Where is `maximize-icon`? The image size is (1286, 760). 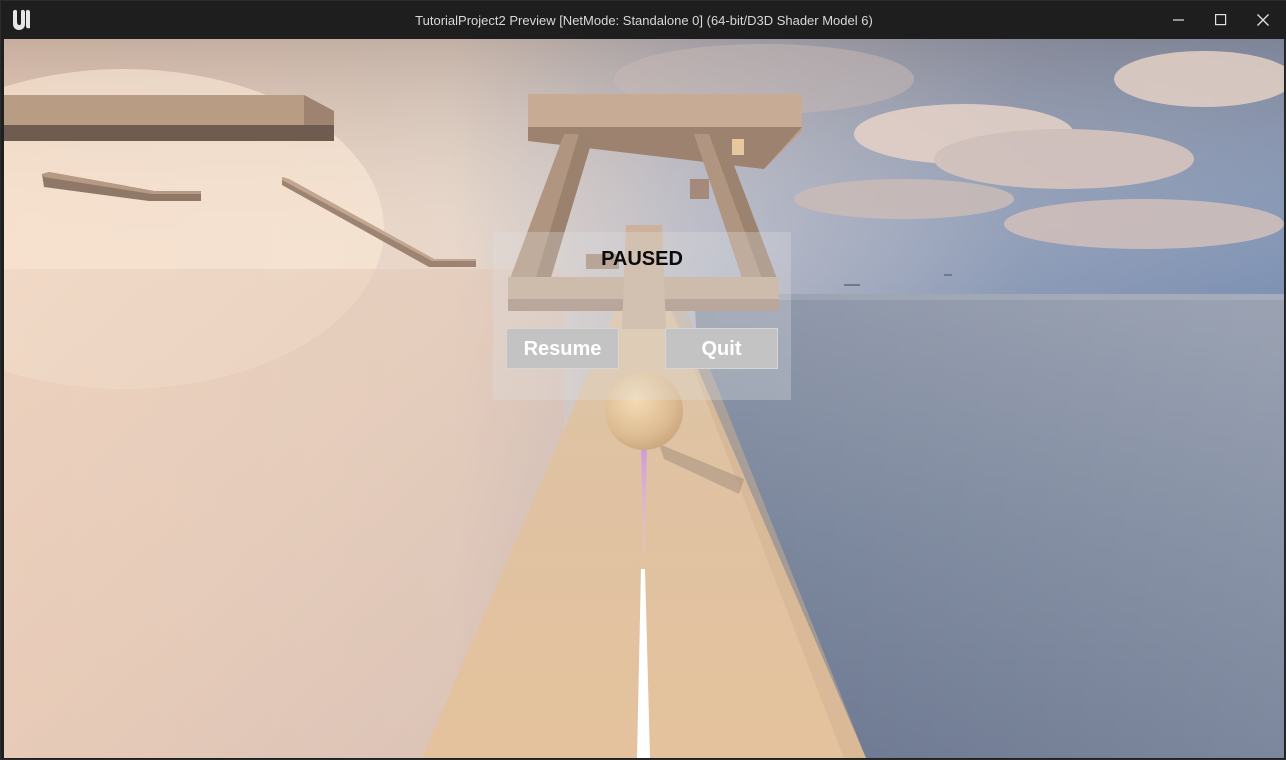
maximize-icon is located at coordinates (1221, 20).